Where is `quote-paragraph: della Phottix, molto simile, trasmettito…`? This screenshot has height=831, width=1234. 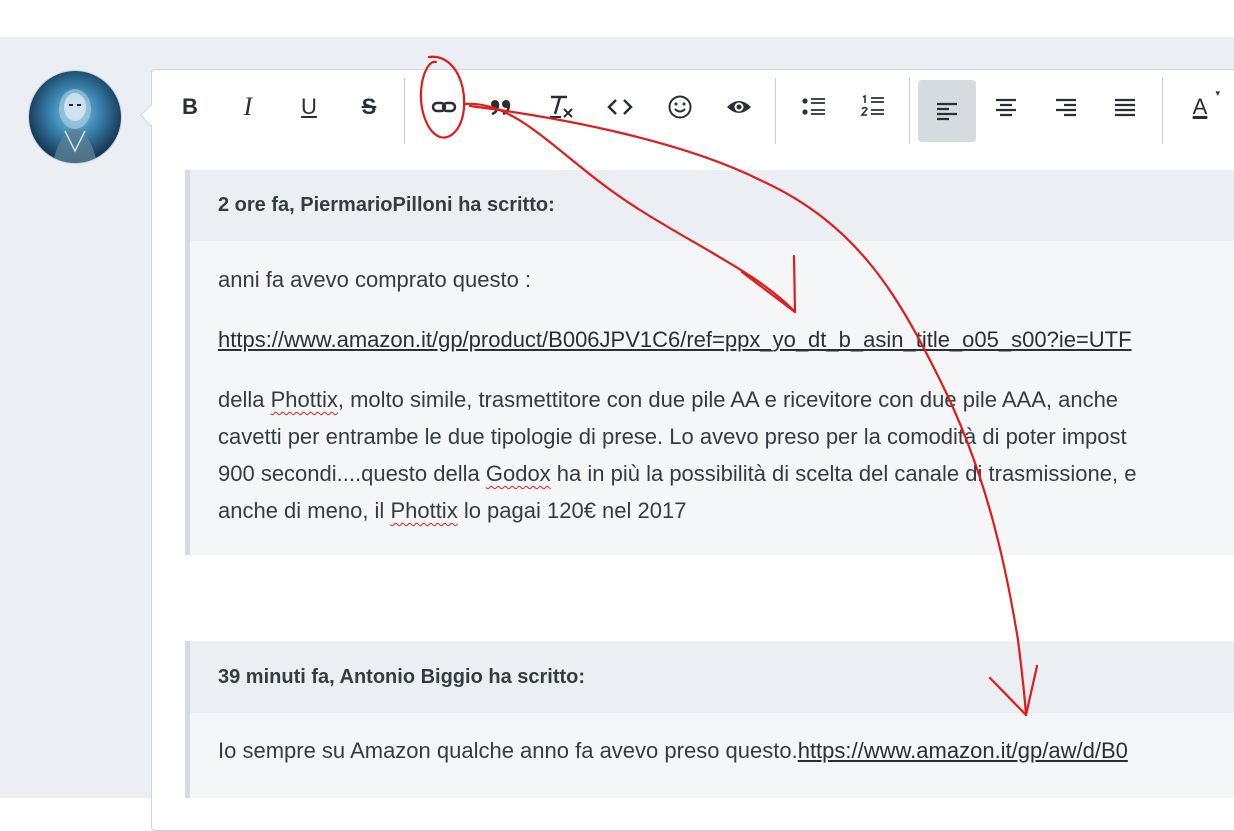
quote-paragraph: della Phottix, molto simile, trasmettito… is located at coordinates (726, 388).